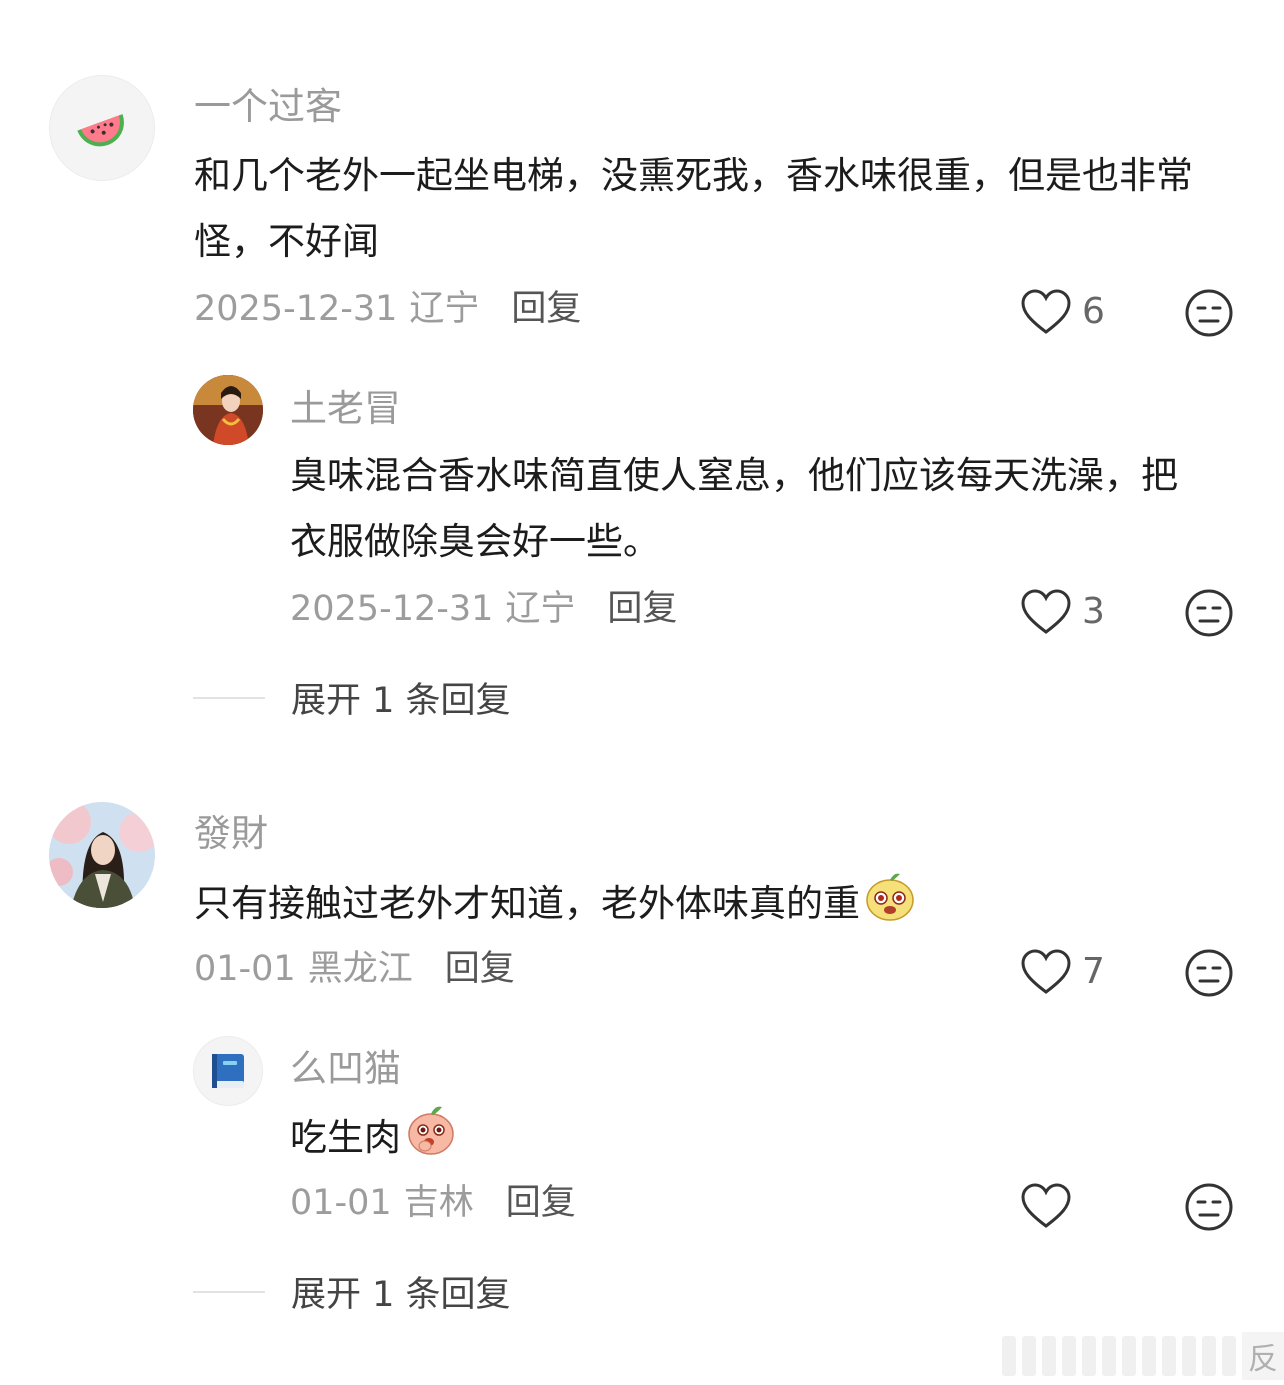  I want to click on like-button: 3, so click(1062, 612).